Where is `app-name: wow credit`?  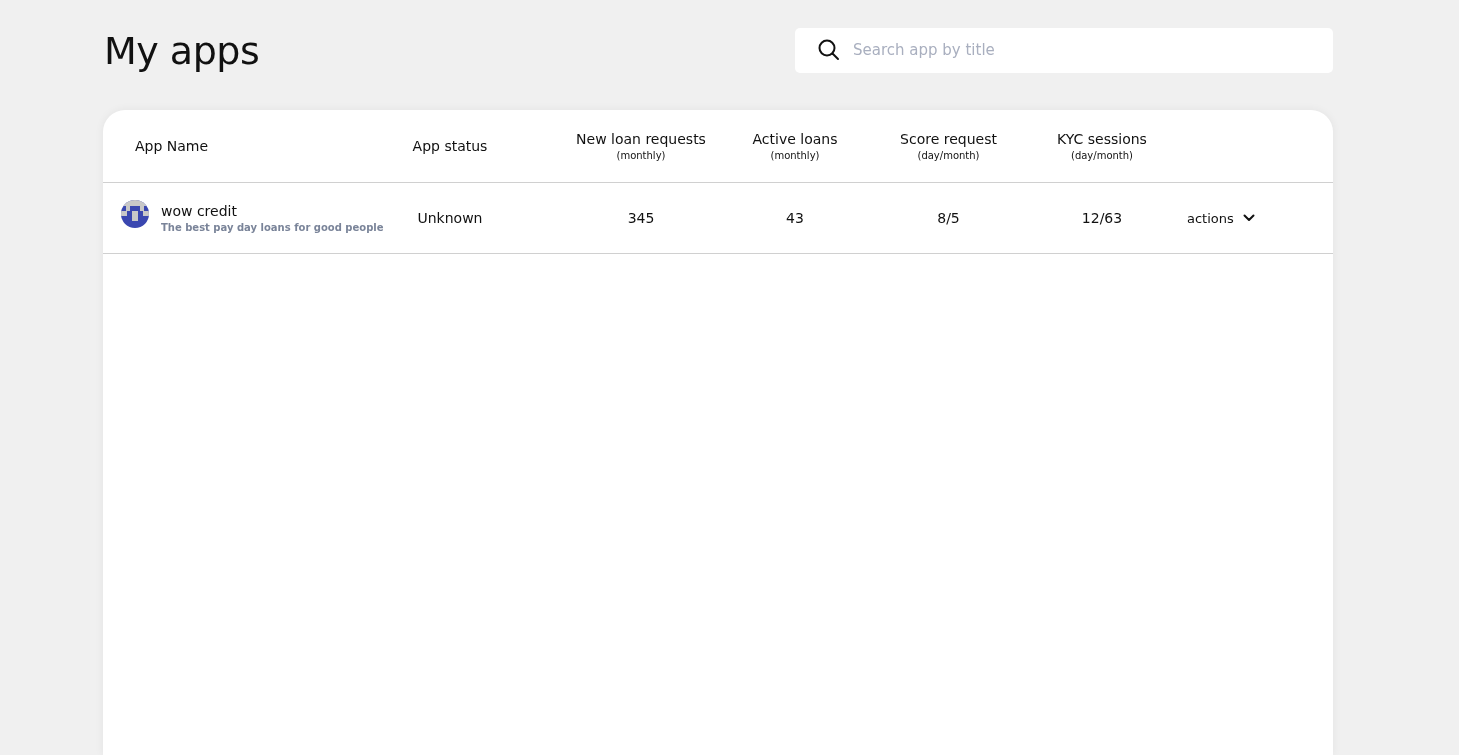
app-name: wow credit is located at coordinates (199, 211).